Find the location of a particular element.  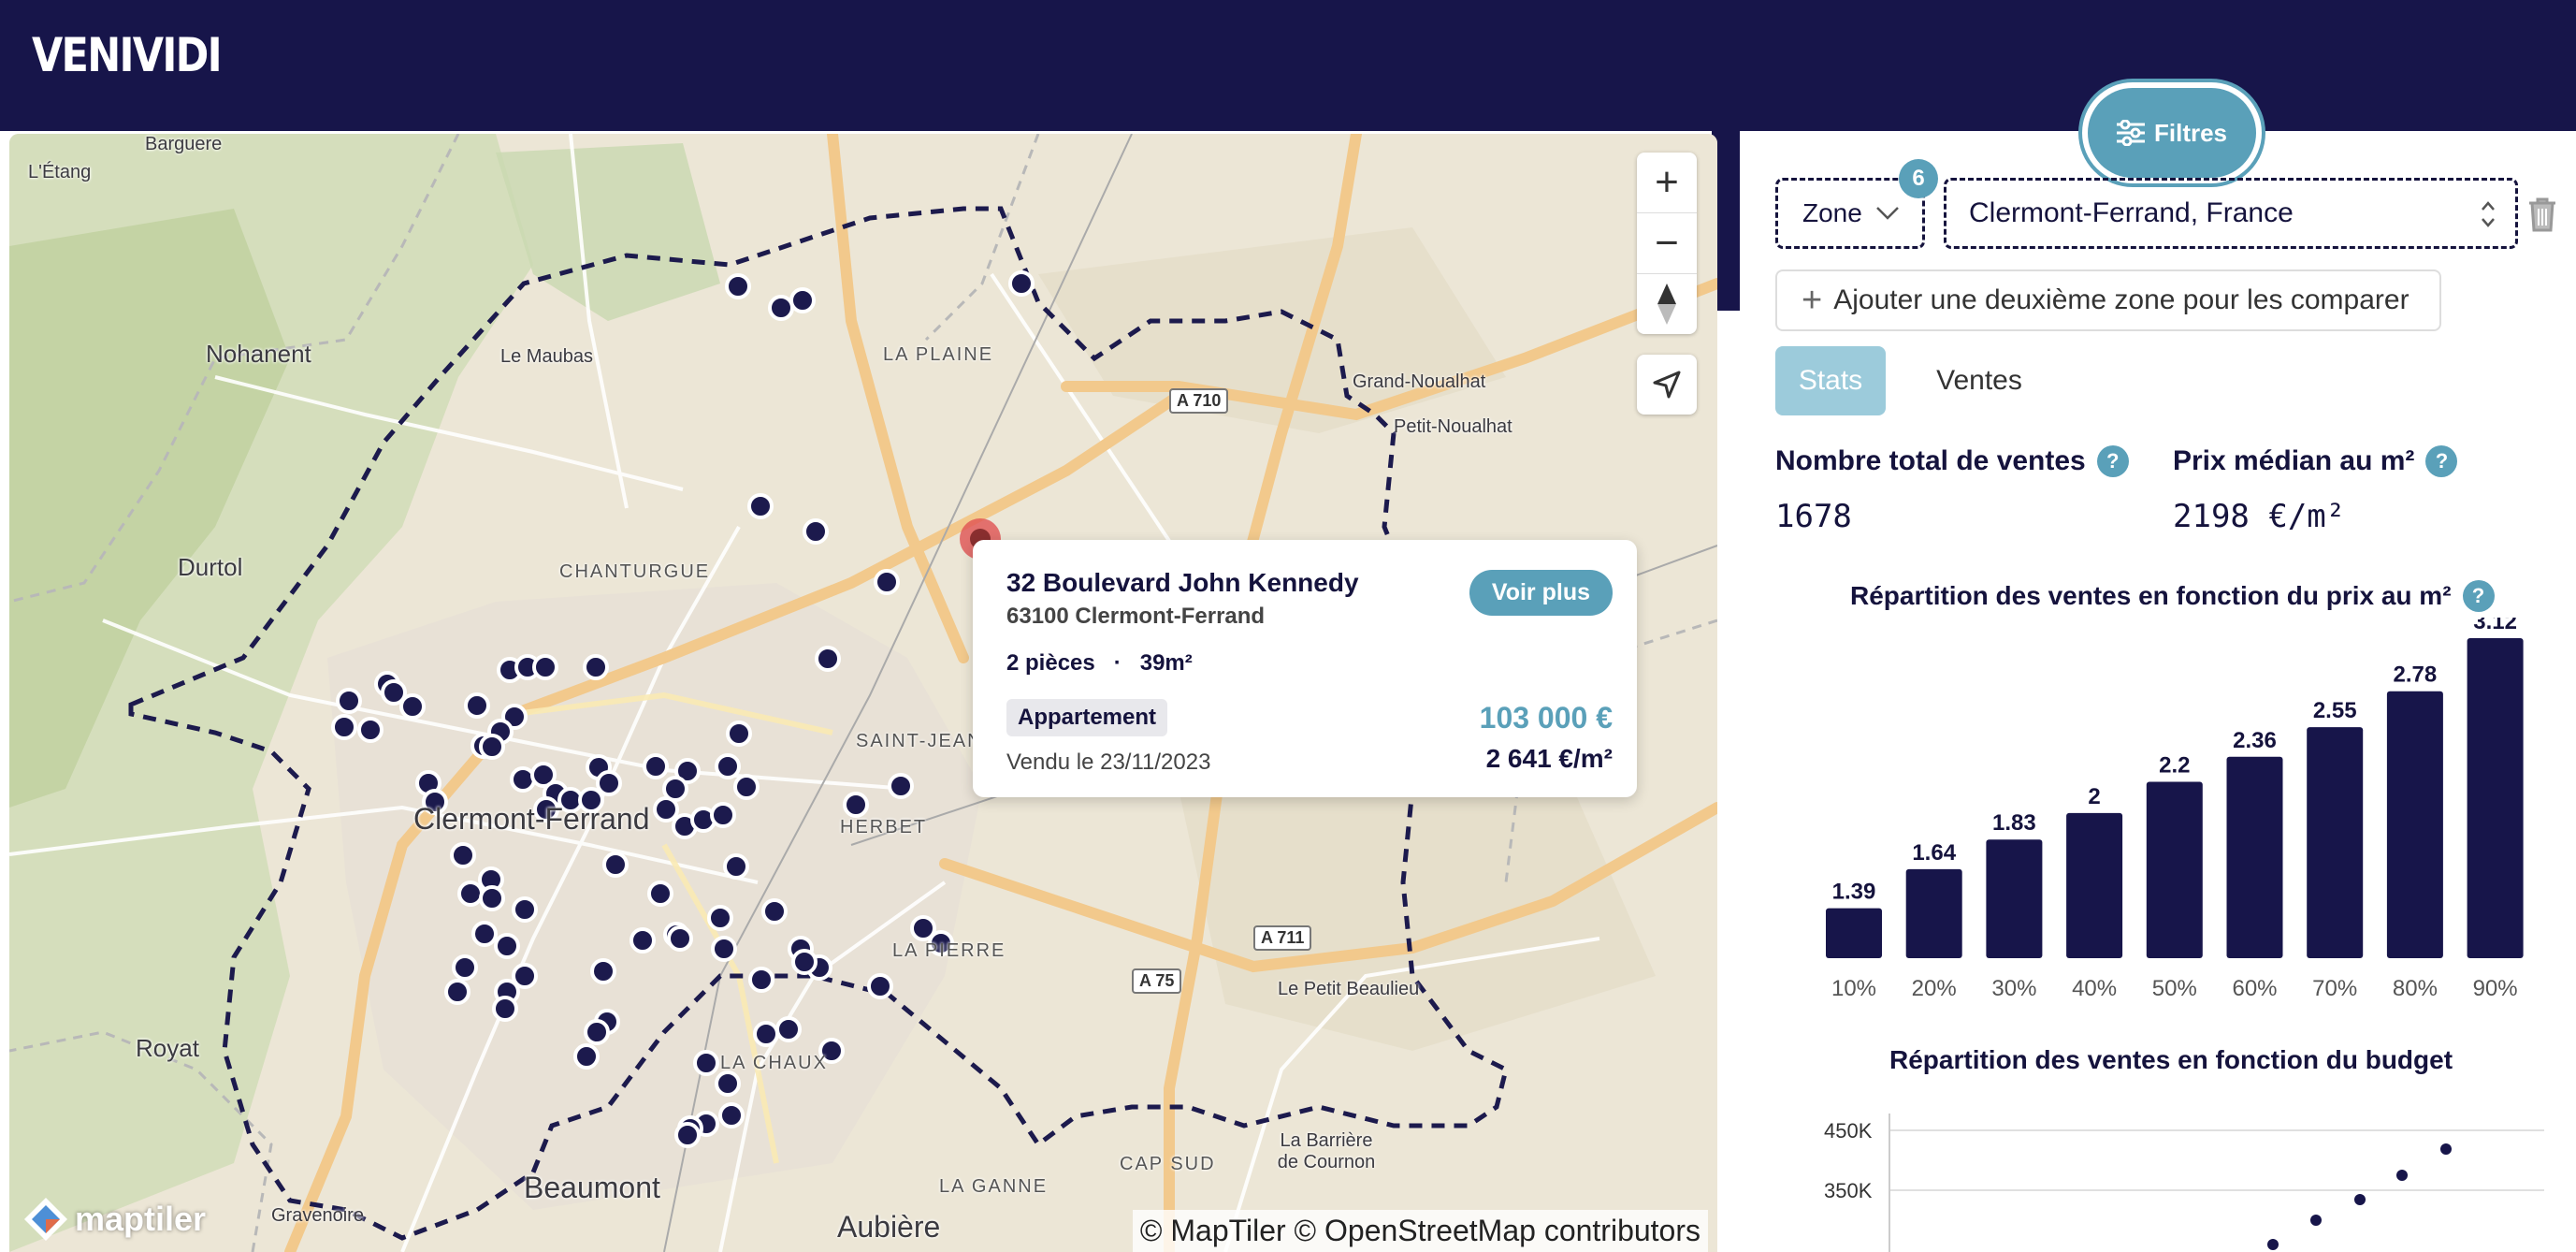

popup-meta: 2 pièces · 39m² is located at coordinates (1099, 663).